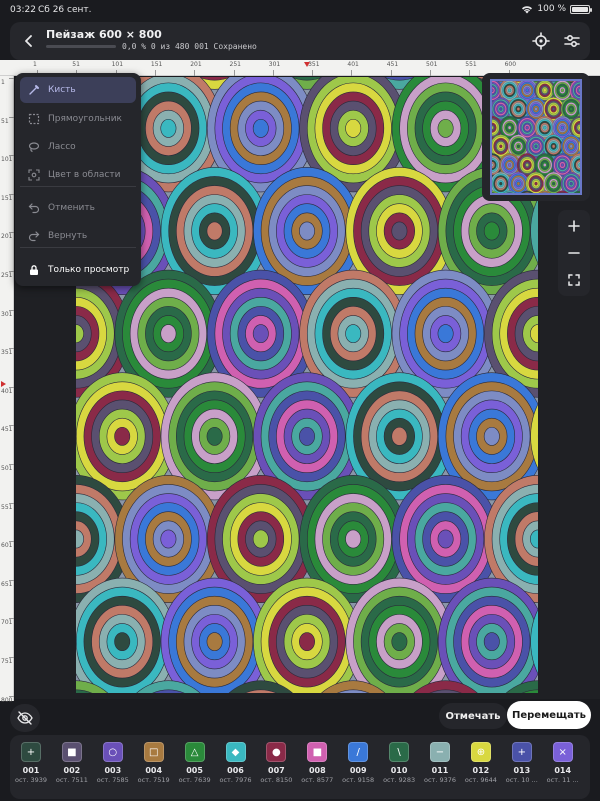  What do you see at coordinates (62, 147) in the screenshot?
I see `tool-label: Лассо` at bounding box center [62, 147].